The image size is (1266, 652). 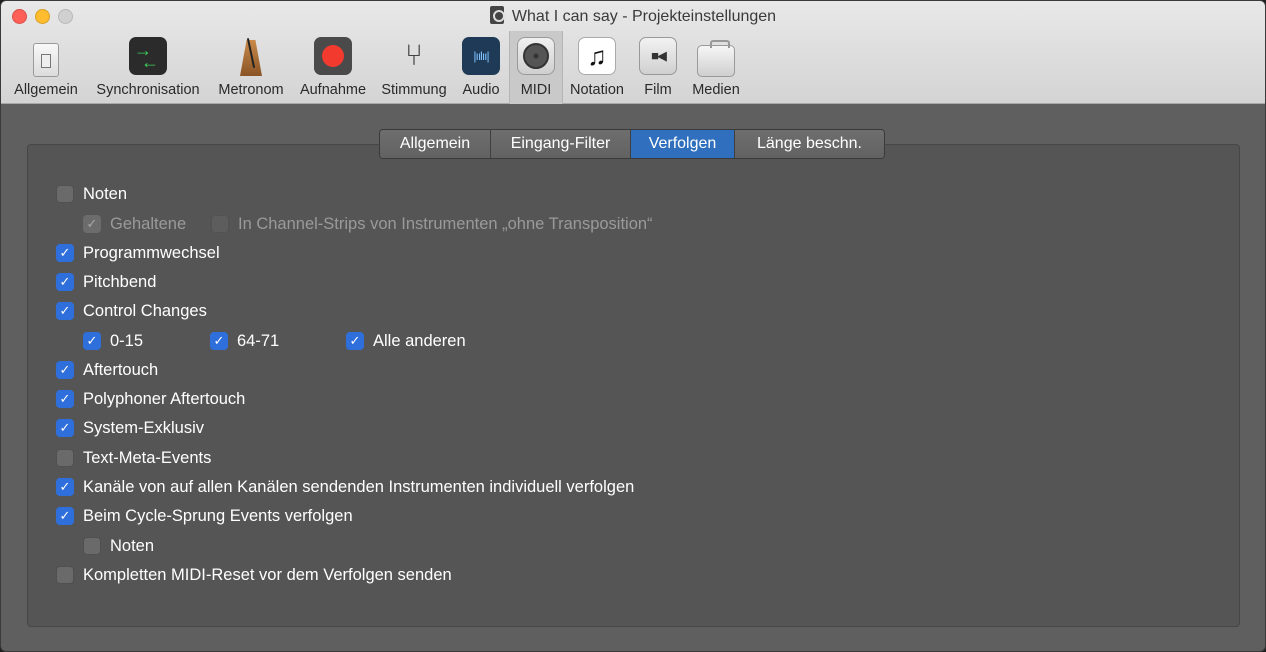 I want to click on toolbar-item-aufnahme: Aufnahme, so click(x=333, y=67).